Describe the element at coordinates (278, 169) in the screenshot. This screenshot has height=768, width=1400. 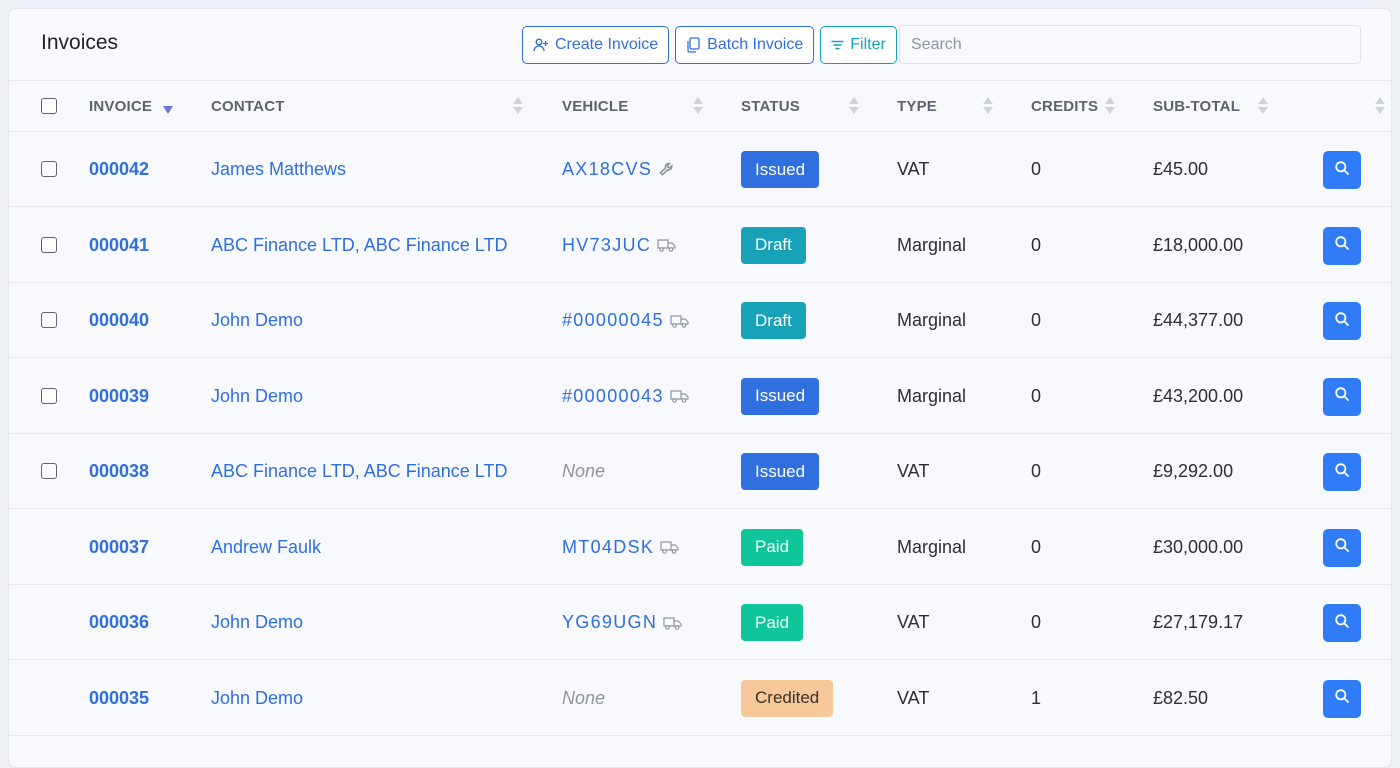
I see `contact-link: James Matthews` at that location.